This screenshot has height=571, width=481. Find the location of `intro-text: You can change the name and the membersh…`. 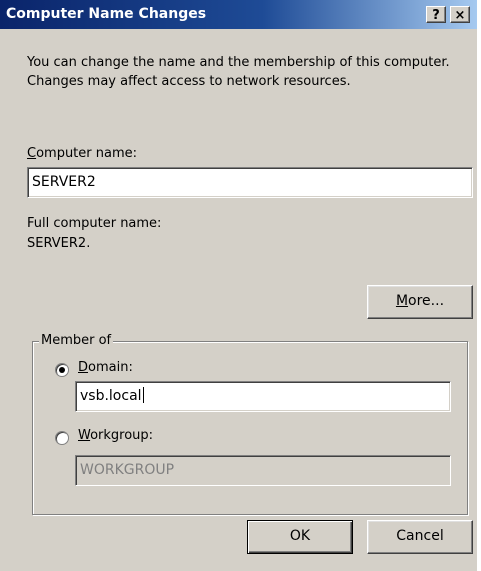

intro-text: You can change the name and the membersh… is located at coordinates (238, 72).